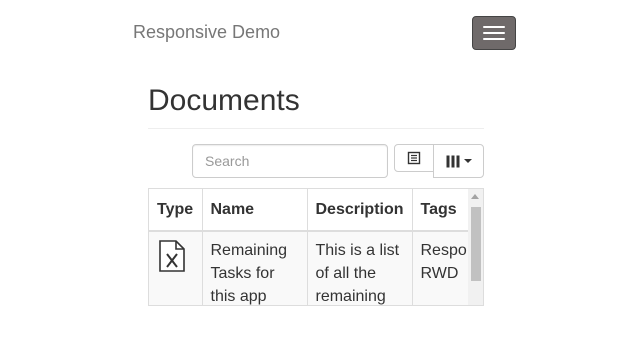  What do you see at coordinates (476, 244) in the screenshot?
I see `scrollbar-thumb` at bounding box center [476, 244].